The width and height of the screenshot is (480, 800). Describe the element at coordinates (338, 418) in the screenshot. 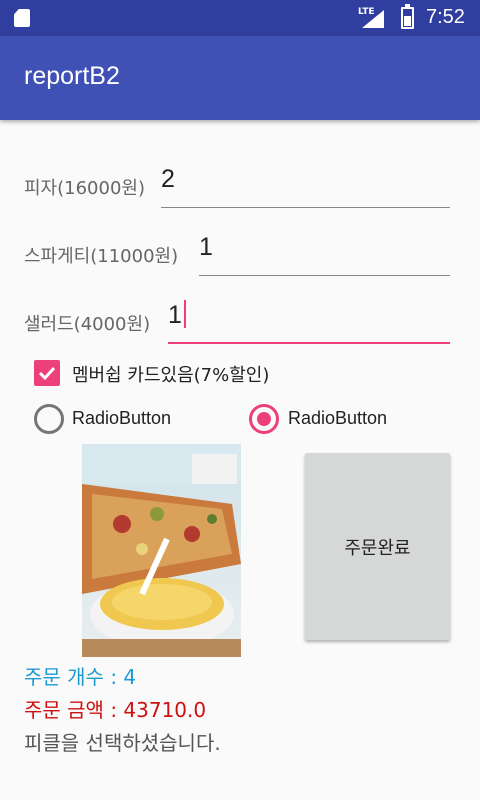

I see `radio-button-2-label: RadioButton` at that location.